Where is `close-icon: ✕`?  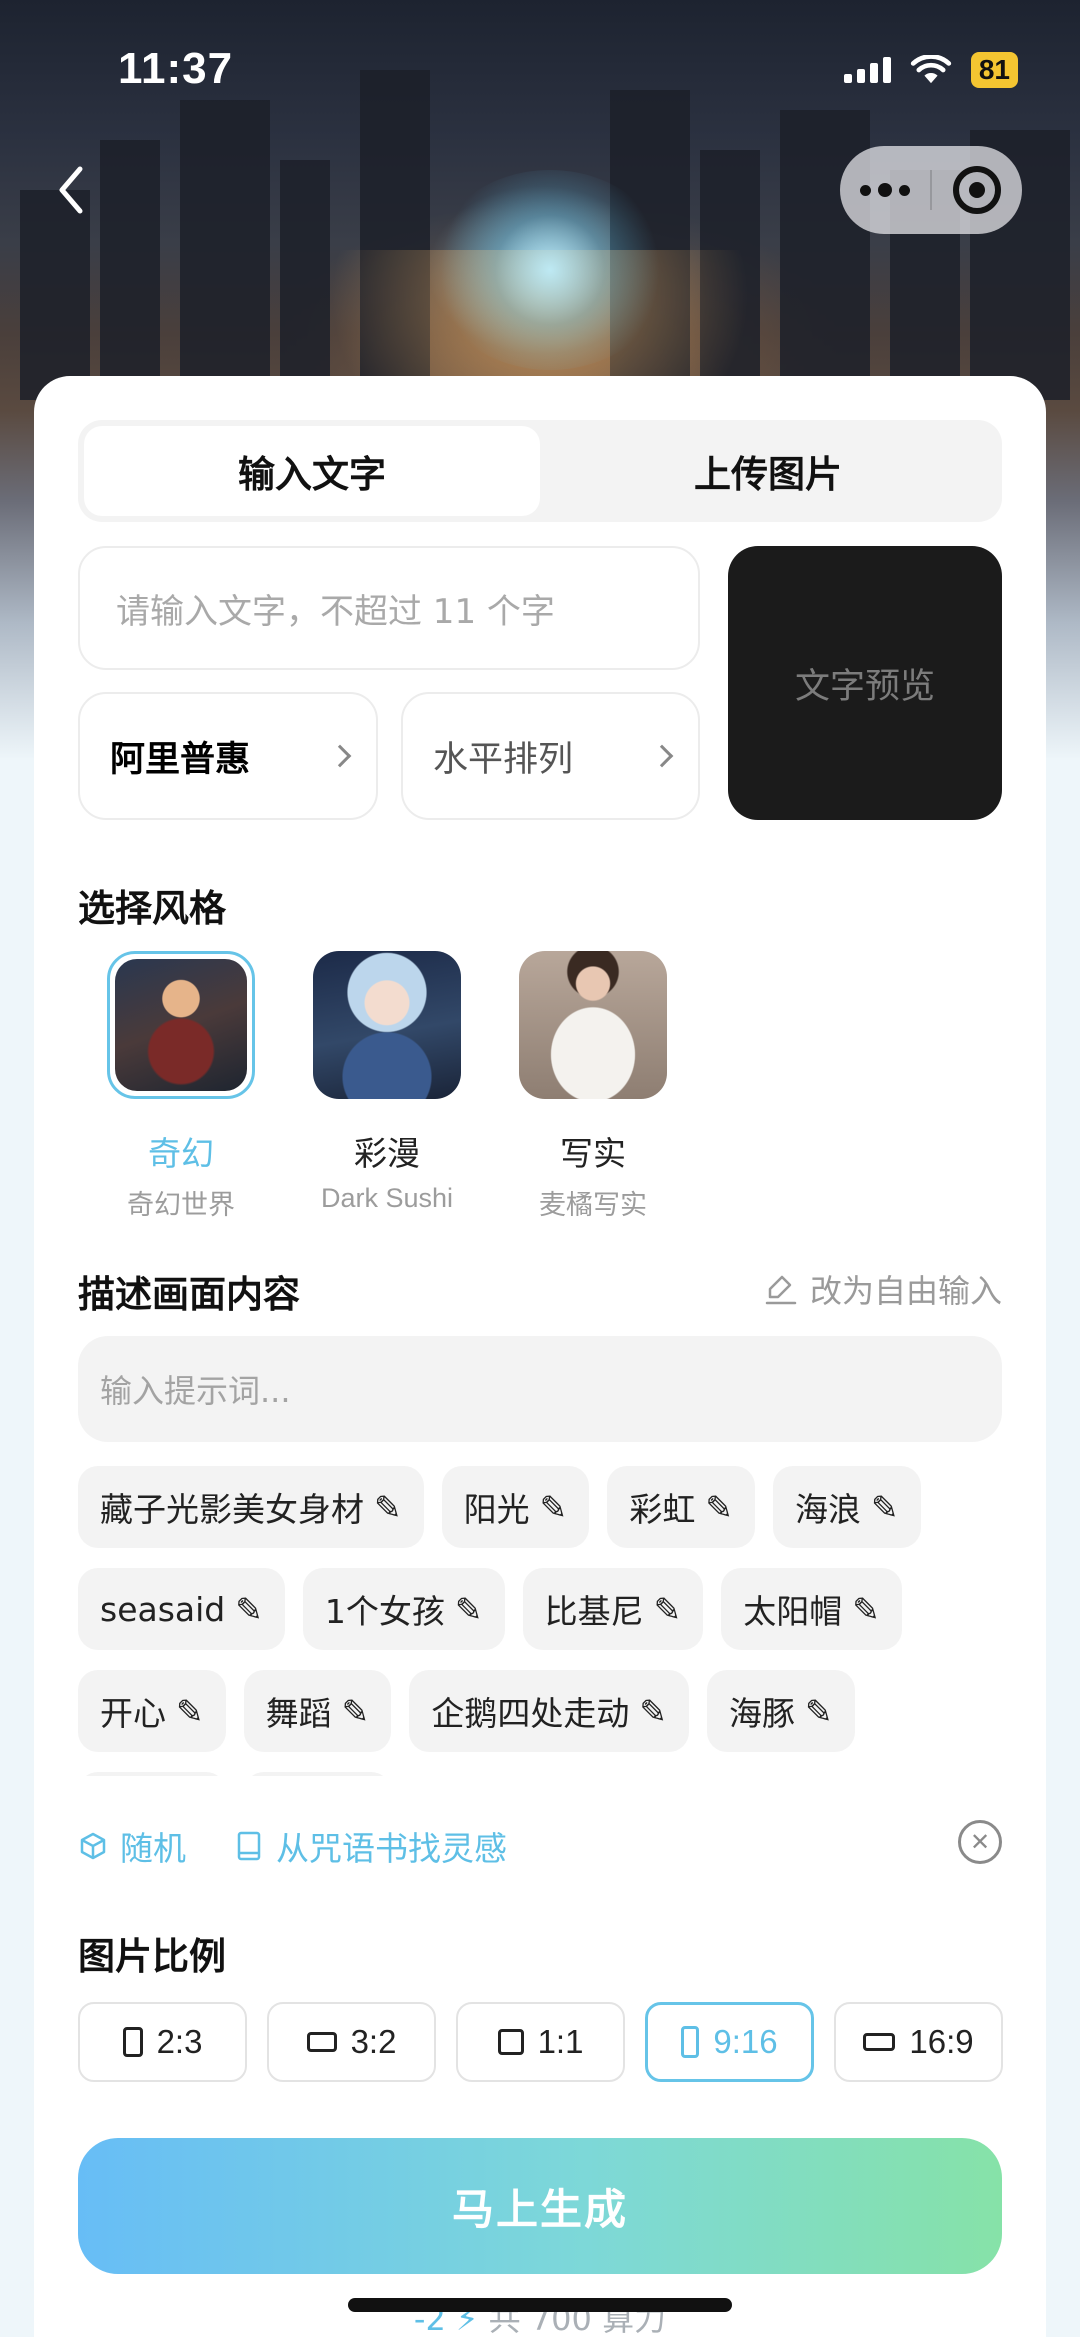 close-icon: ✕ is located at coordinates (980, 1842).